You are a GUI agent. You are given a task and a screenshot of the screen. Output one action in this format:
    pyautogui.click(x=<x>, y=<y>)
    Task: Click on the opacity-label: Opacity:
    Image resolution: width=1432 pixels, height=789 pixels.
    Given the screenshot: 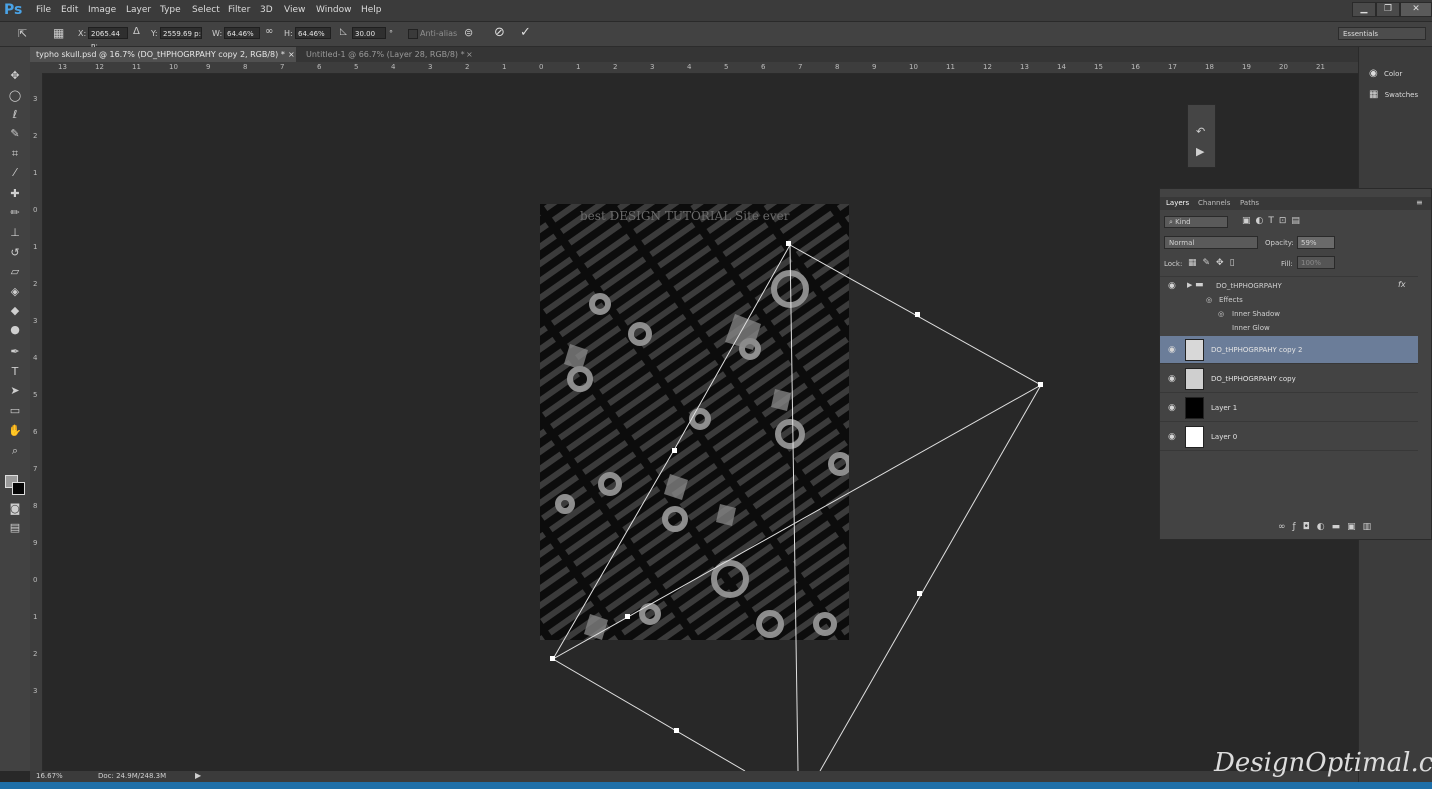 What is the action you would take?
    pyautogui.click(x=1279, y=243)
    